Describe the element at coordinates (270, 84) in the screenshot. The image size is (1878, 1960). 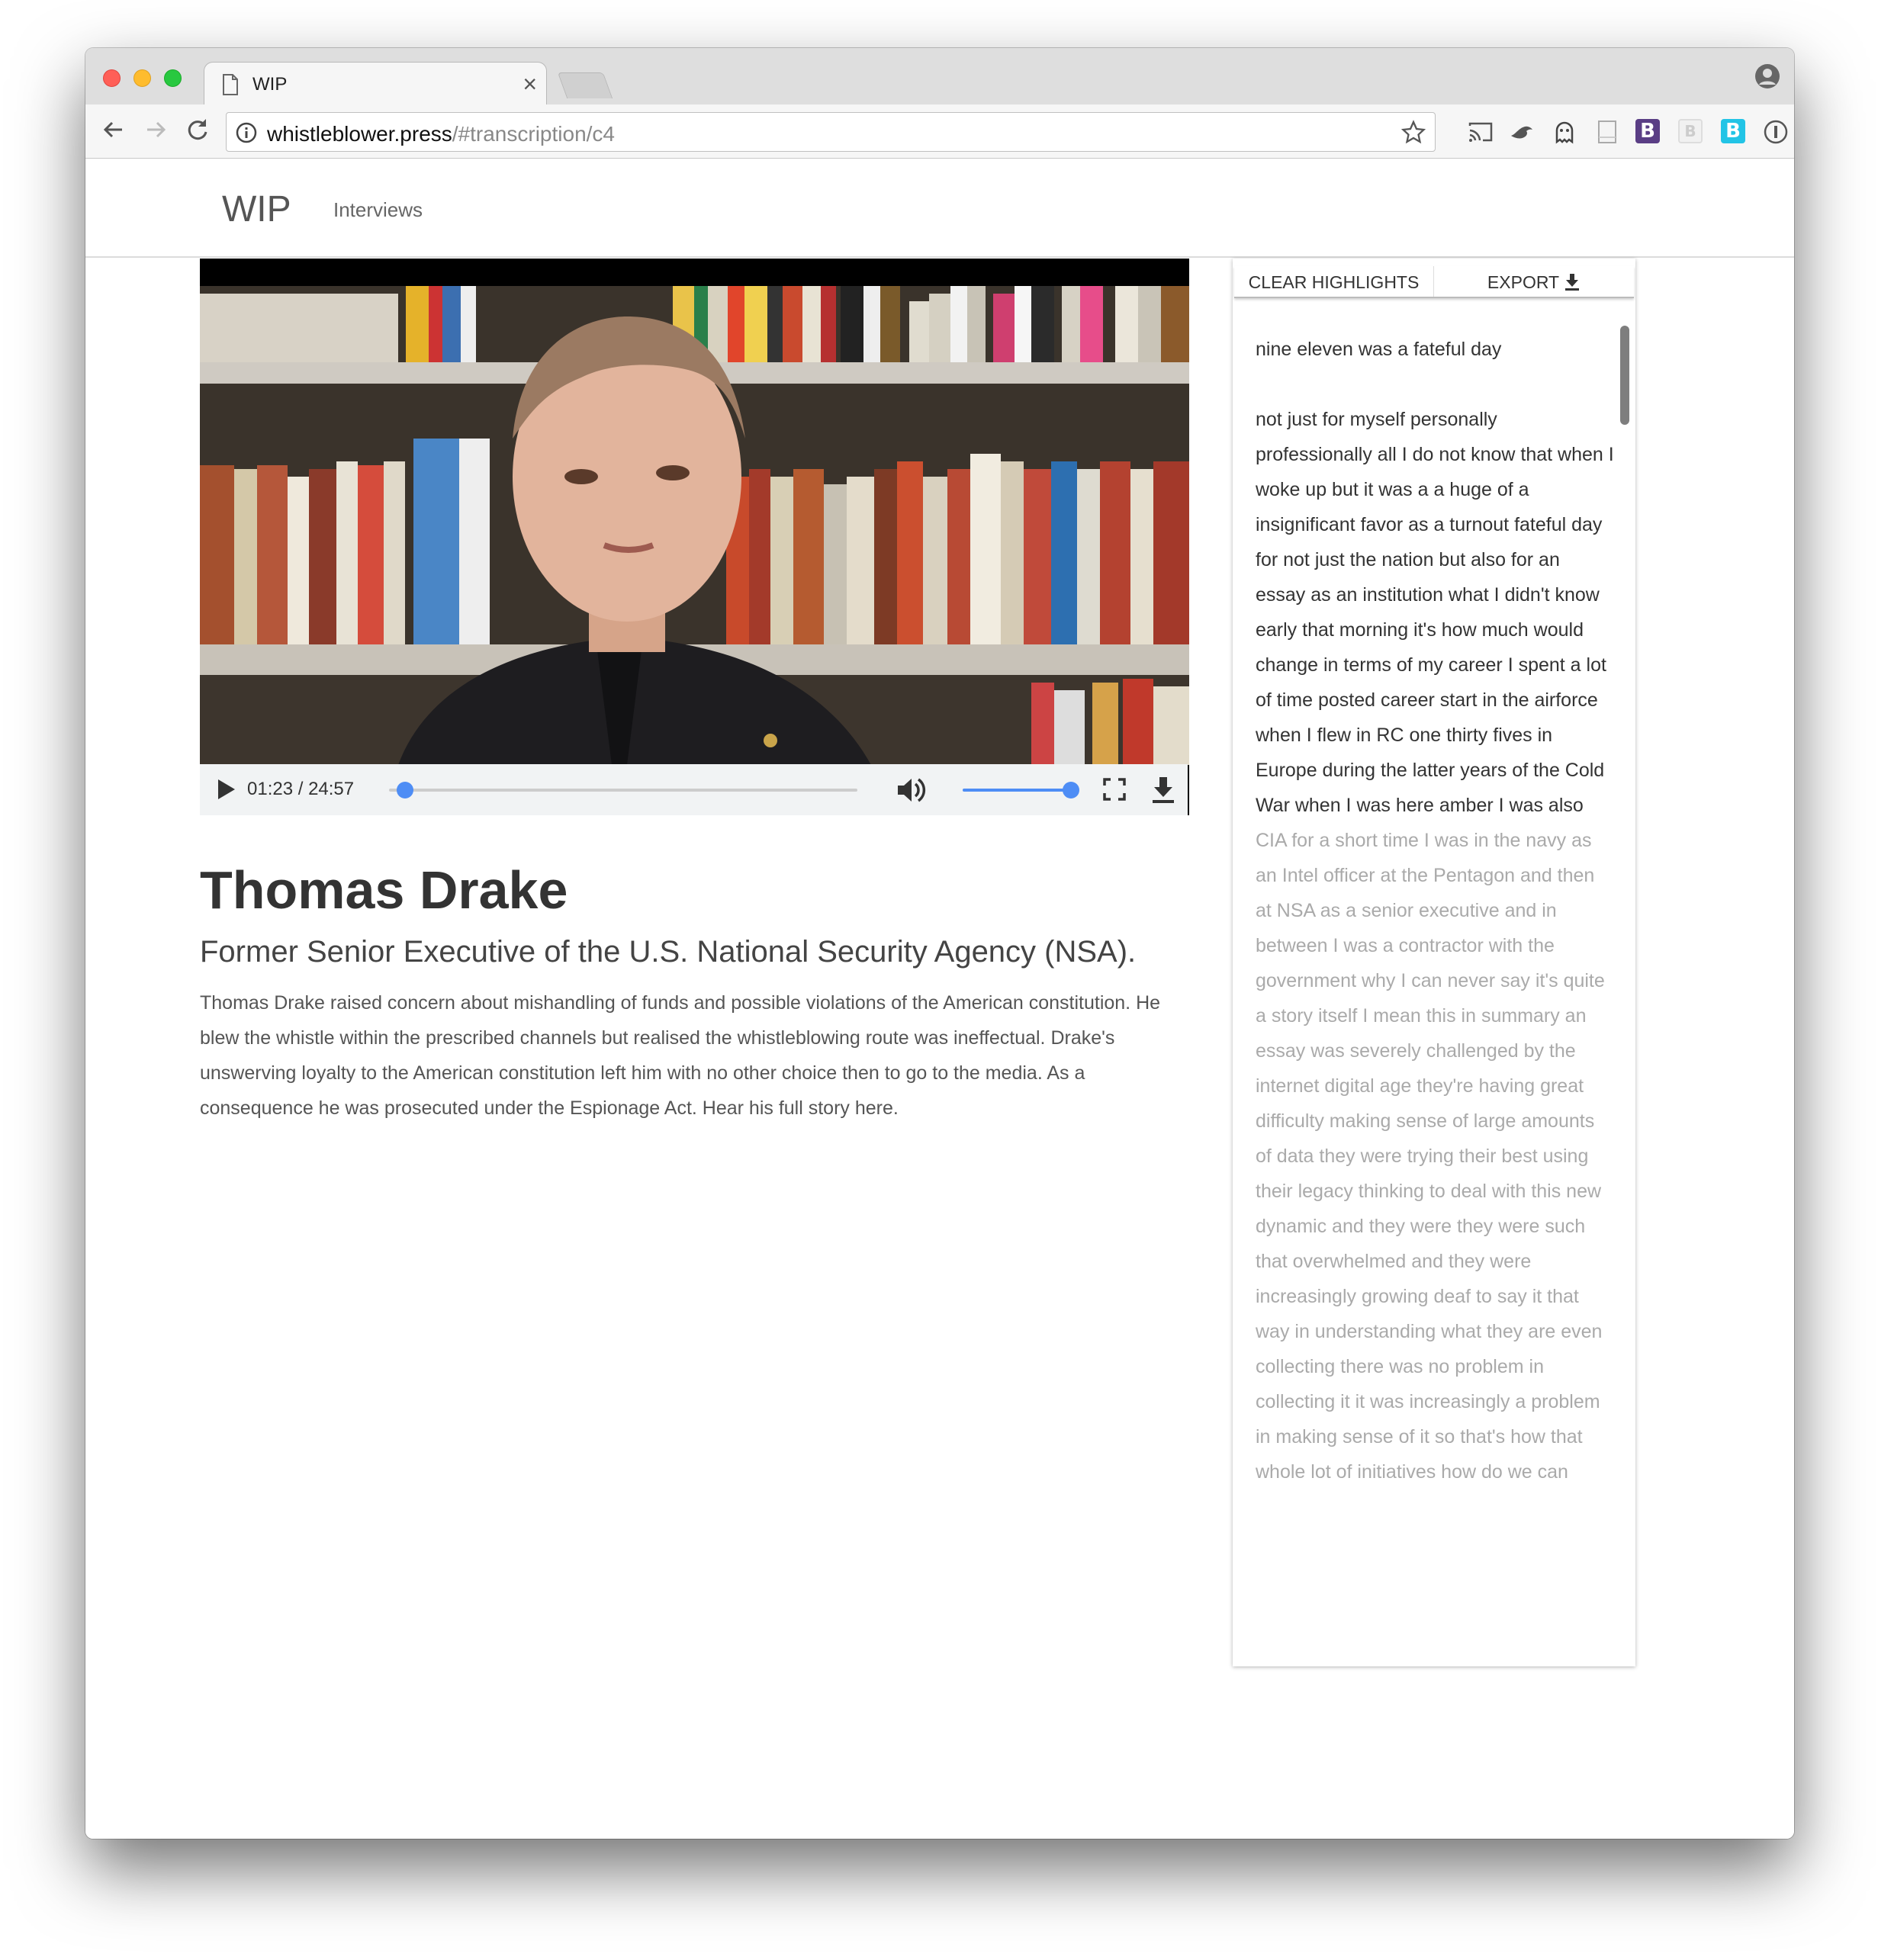
I see `tab-title: WIP` at that location.